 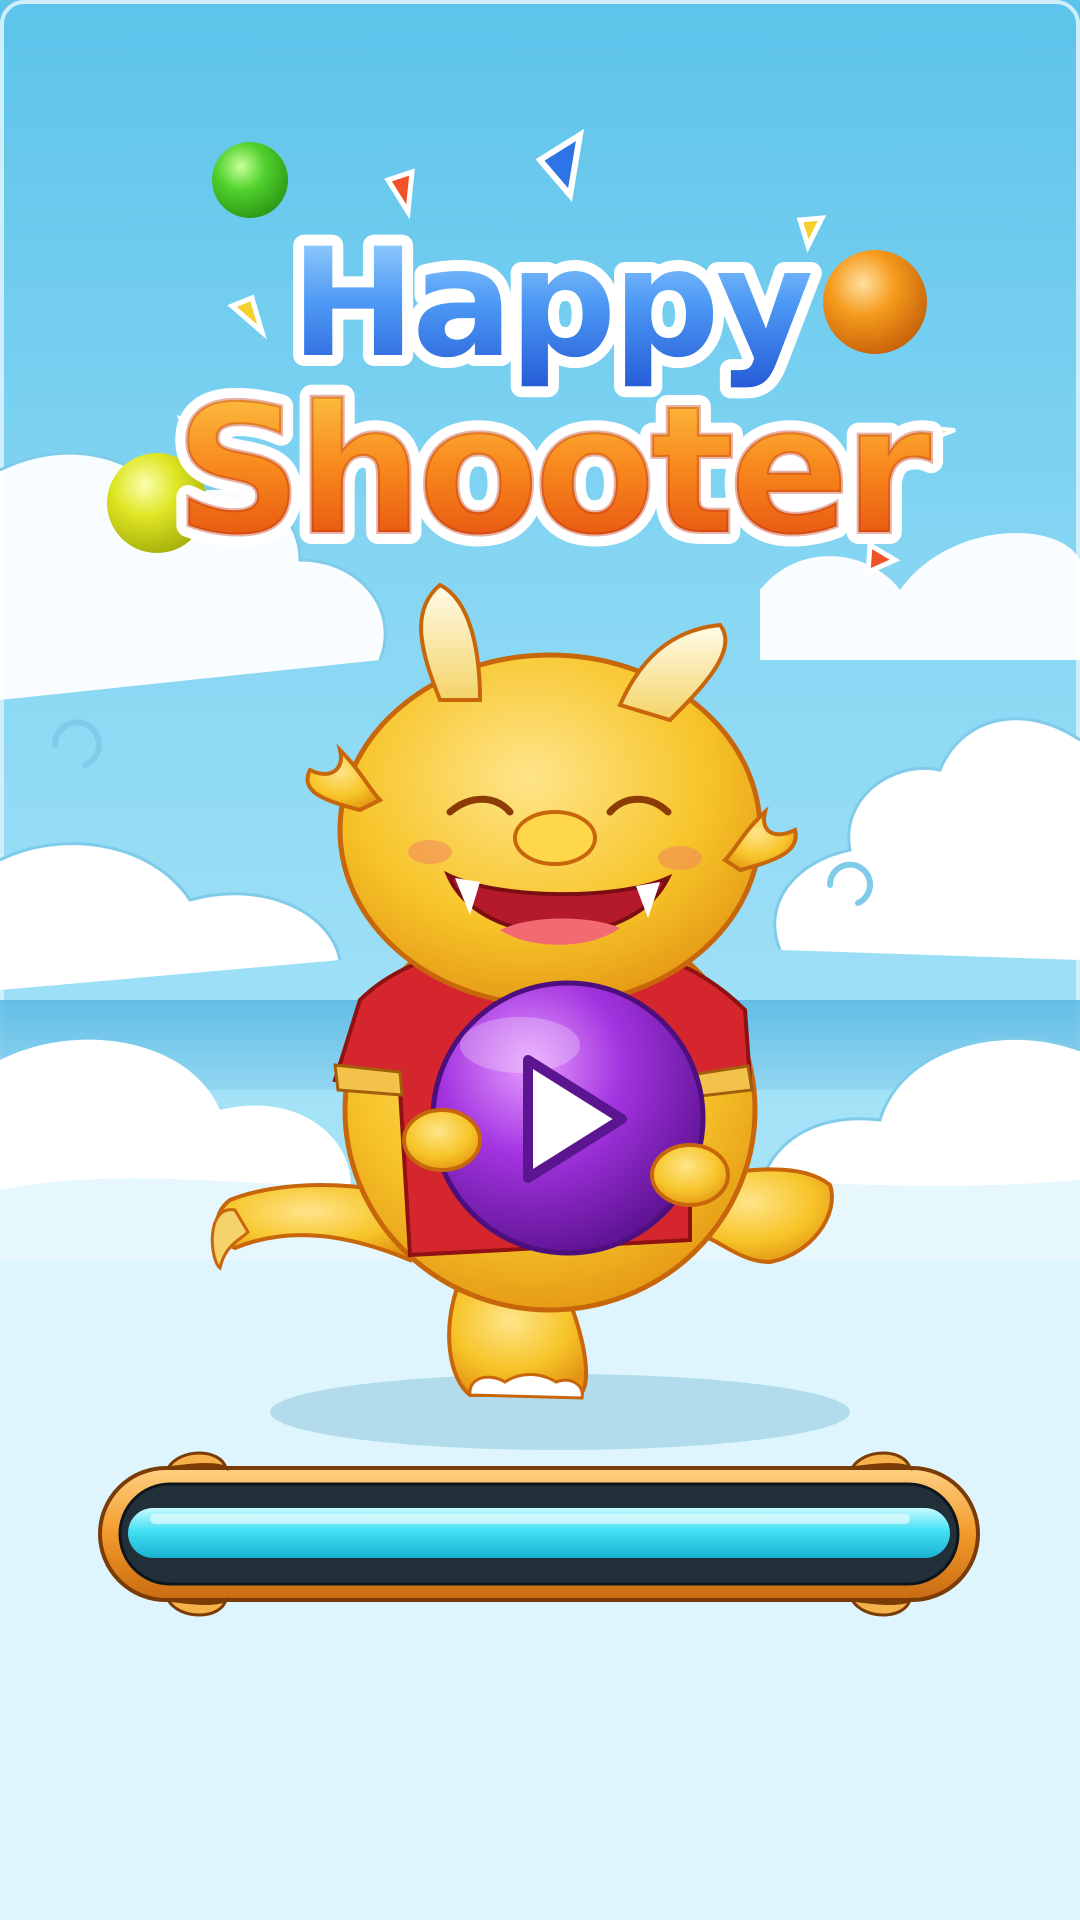 What do you see at coordinates (552, 470) in the screenshot?
I see `svg-text: Shooter` at bounding box center [552, 470].